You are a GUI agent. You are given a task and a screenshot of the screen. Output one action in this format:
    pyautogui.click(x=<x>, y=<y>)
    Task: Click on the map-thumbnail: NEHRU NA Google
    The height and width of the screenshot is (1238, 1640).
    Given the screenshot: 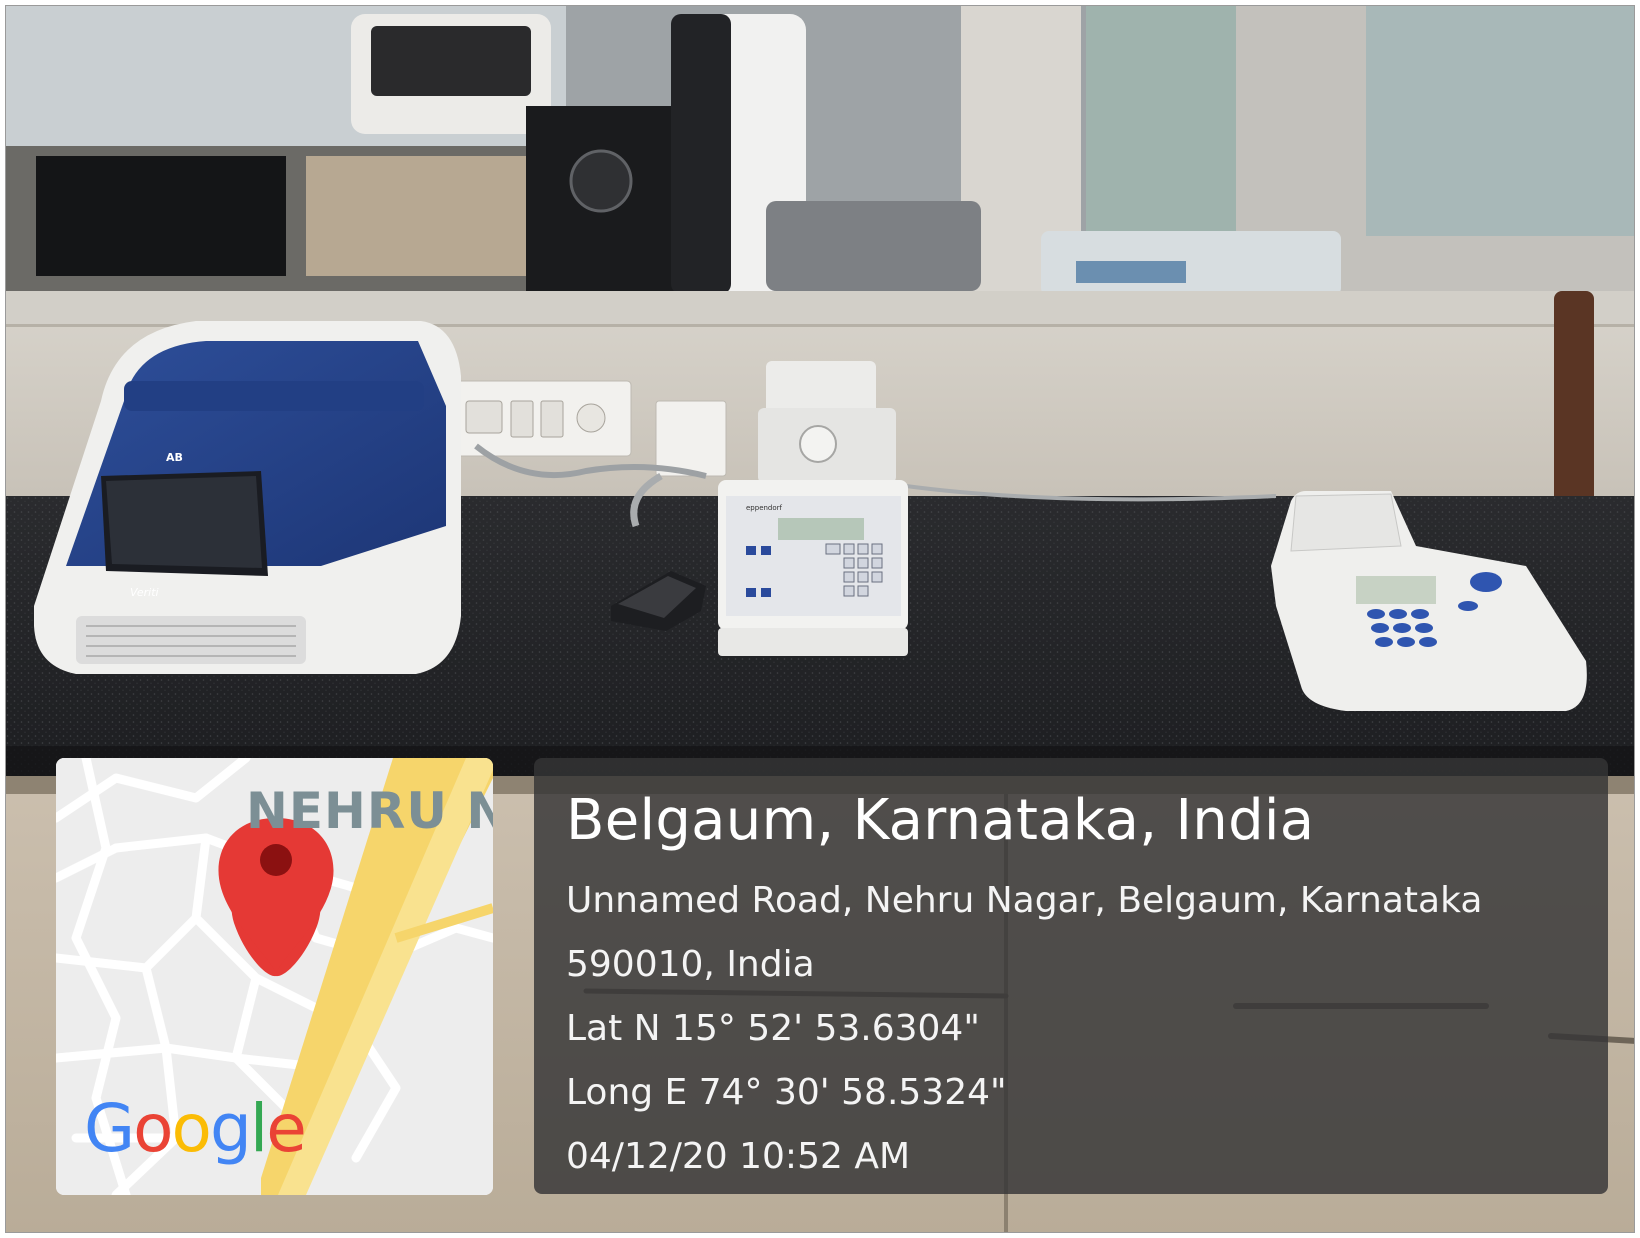 What is the action you would take?
    pyautogui.click(x=274, y=976)
    